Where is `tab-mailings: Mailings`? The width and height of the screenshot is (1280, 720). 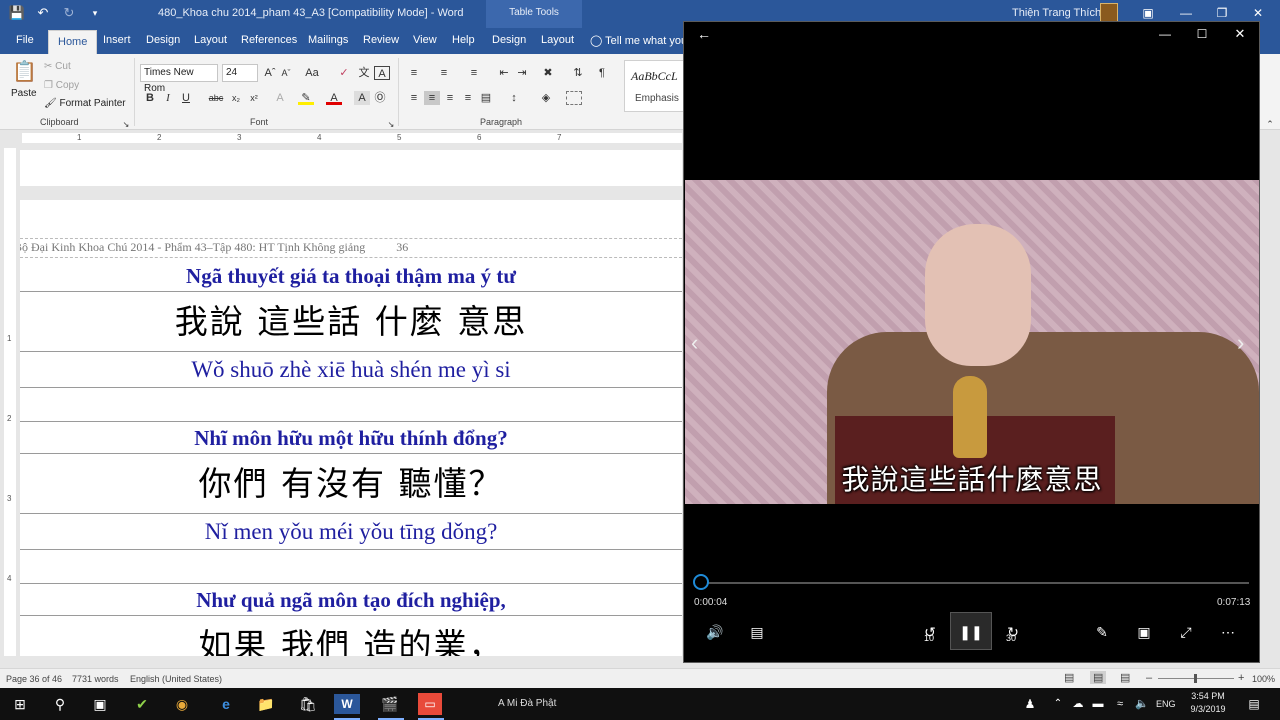
tab-mailings: Mailings is located at coordinates (328, 40).